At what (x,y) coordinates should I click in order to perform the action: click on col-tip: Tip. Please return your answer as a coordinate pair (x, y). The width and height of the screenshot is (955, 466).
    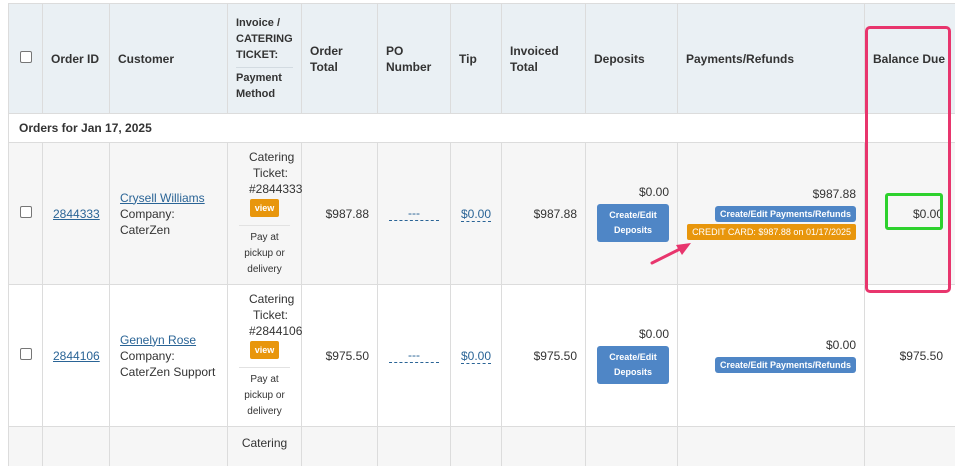
    Looking at the image, I should click on (476, 59).